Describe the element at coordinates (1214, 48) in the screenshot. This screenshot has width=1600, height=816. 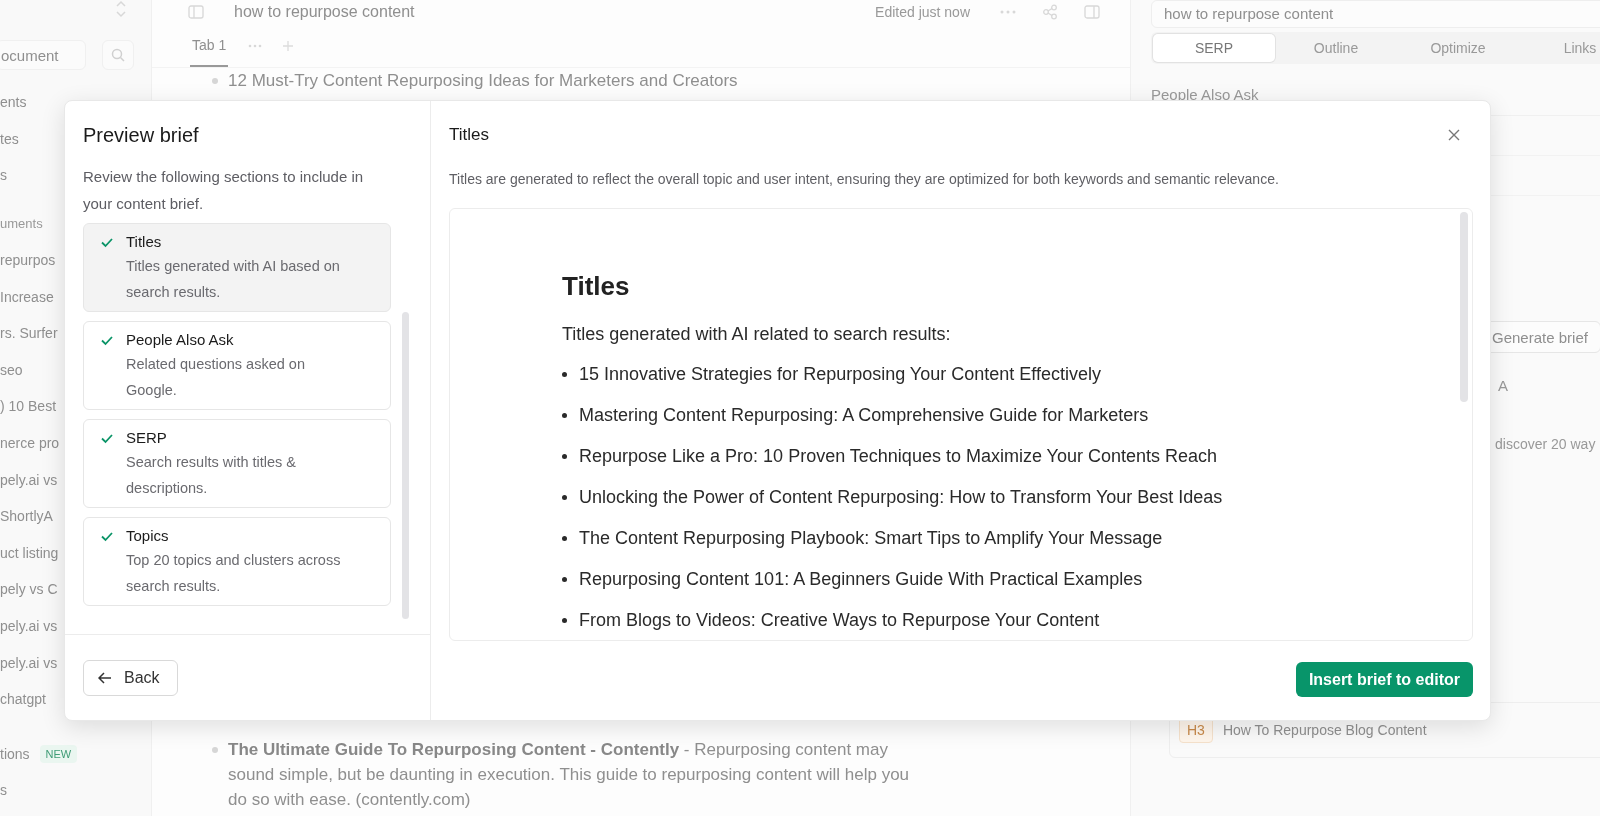
I see `panel-tab: SERP` at that location.